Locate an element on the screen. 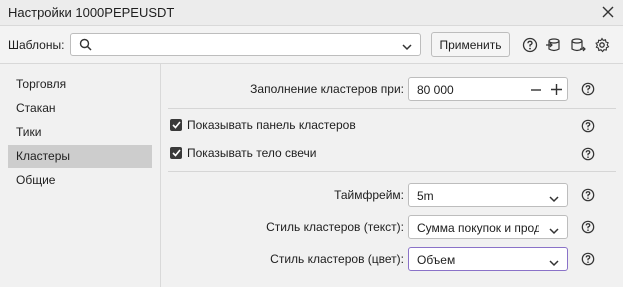 Image resolution: width=623 pixels, height=287 pixels. apply-button: Применить is located at coordinates (470, 44).